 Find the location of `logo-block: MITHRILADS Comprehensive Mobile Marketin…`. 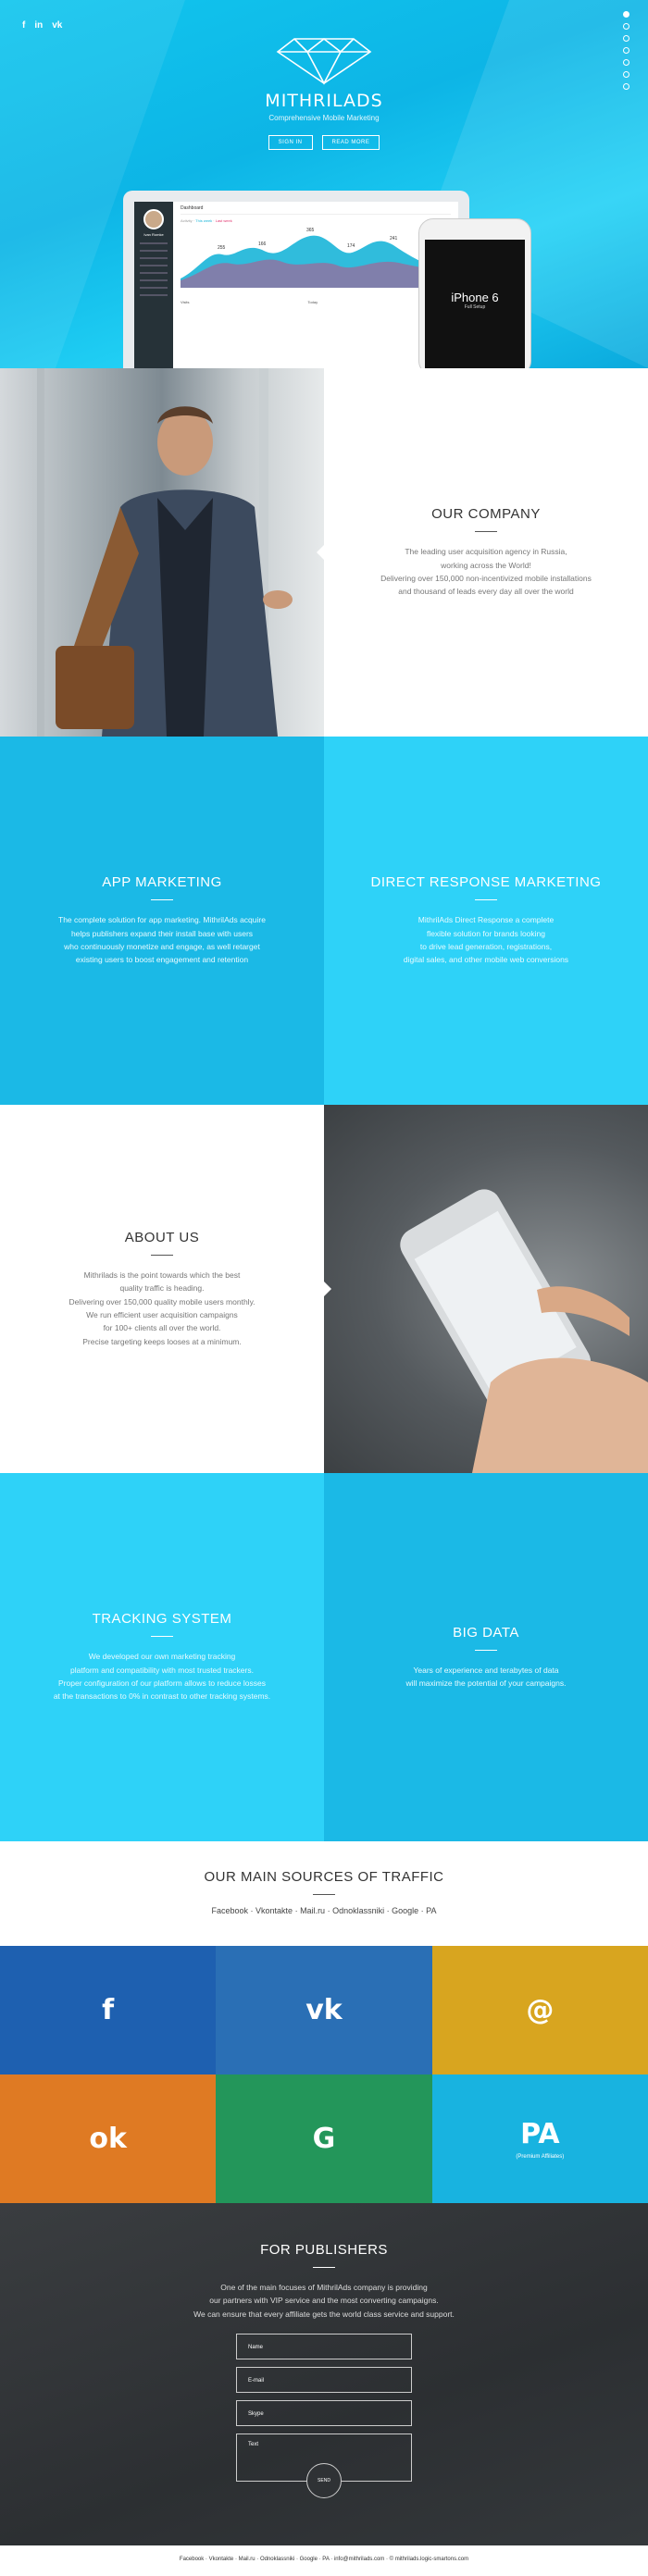

logo-block: MITHRILADS Comprehensive Mobile Marketin… is located at coordinates (324, 93).